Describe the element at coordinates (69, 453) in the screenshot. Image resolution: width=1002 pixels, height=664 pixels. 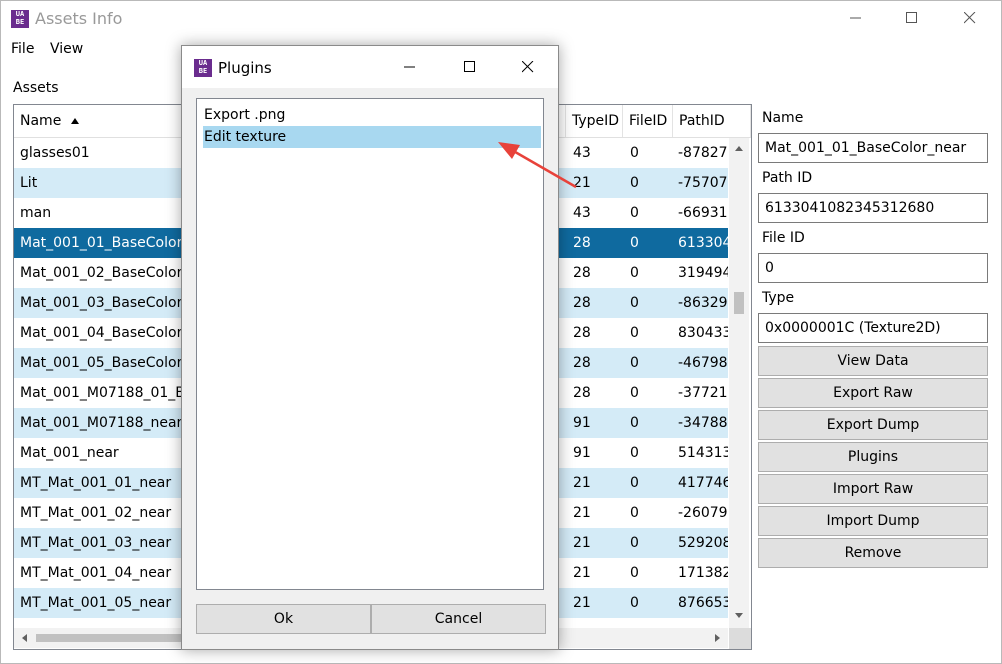
I see `cell-name: Mat_001_near` at that location.